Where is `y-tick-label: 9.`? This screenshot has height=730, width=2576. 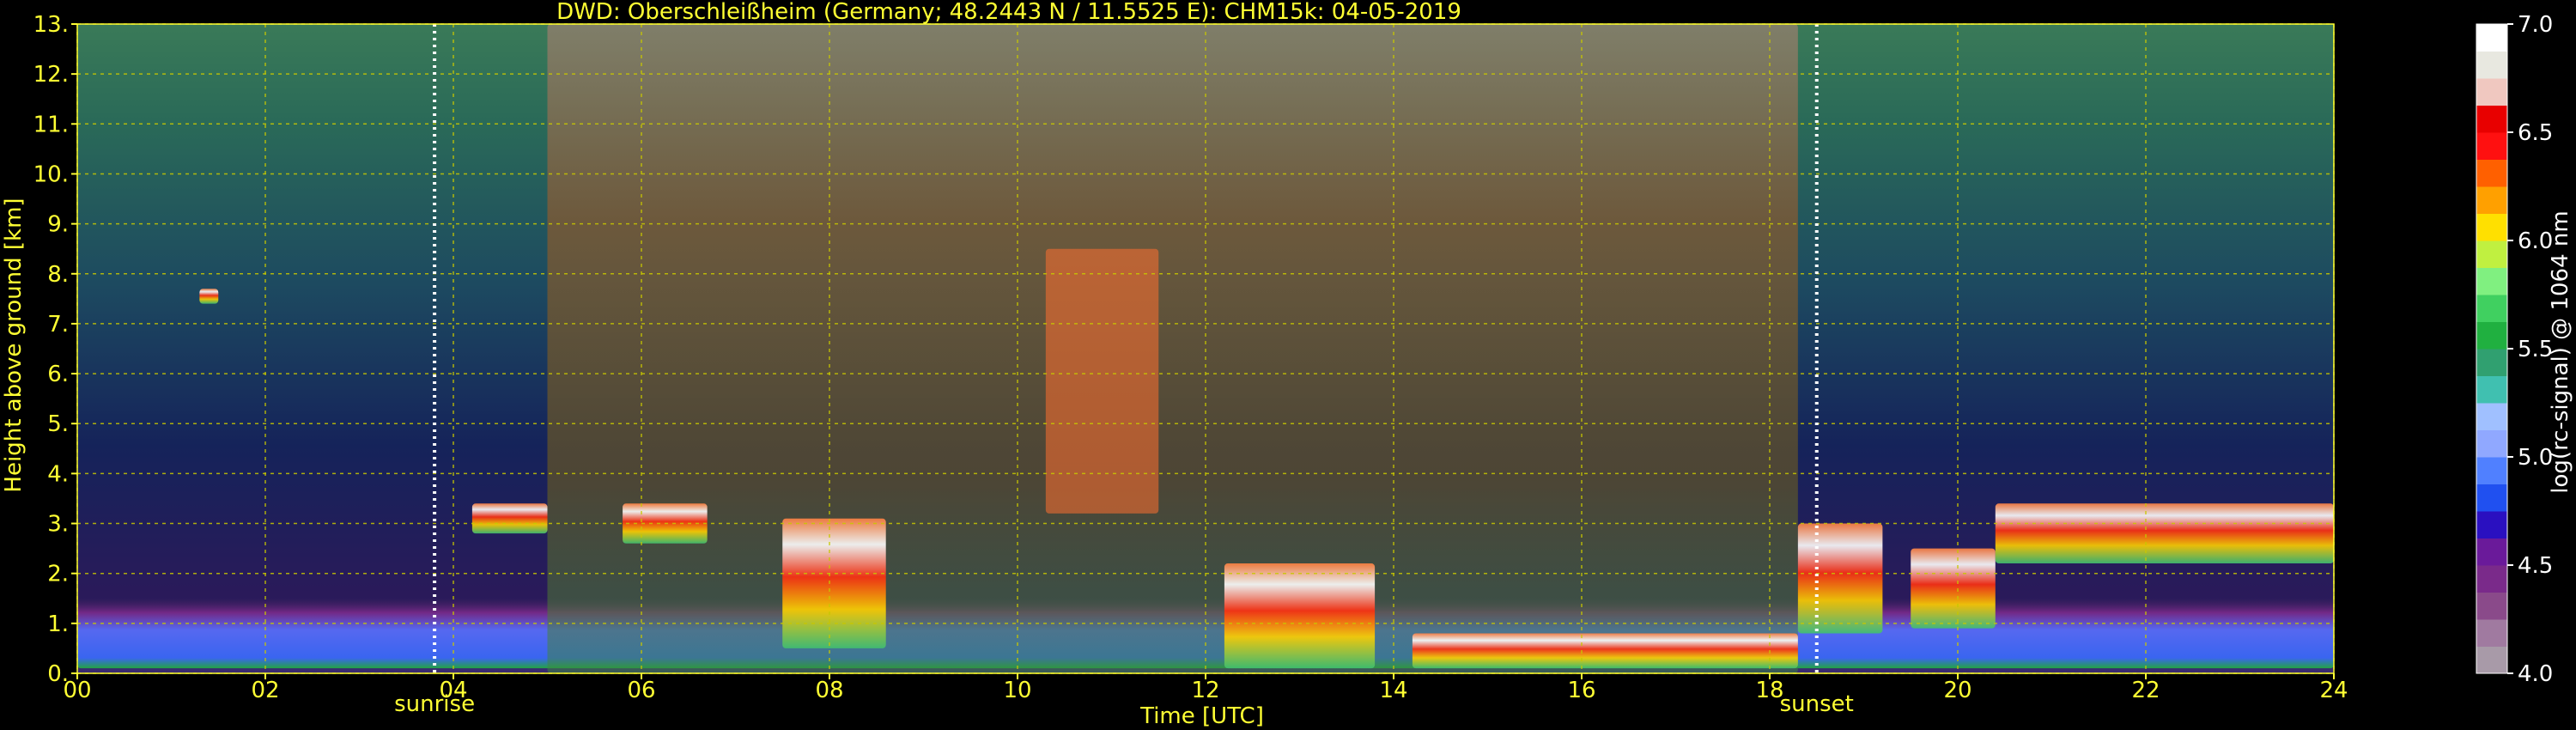 y-tick-label: 9. is located at coordinates (58, 225).